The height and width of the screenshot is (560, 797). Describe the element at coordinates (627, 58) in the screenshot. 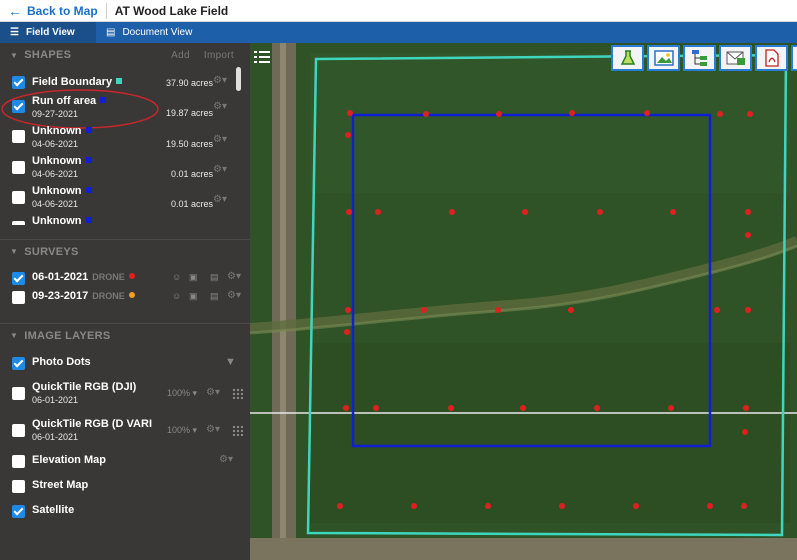

I see `flask-icon` at that location.